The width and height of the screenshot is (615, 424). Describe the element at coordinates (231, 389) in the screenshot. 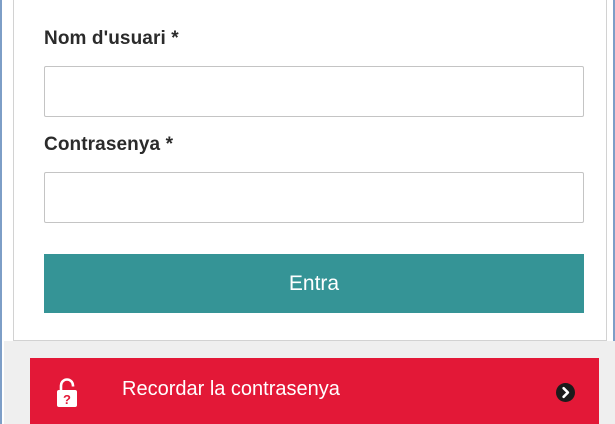

I see `recover-password-label: Recordar la contrasenya` at that location.